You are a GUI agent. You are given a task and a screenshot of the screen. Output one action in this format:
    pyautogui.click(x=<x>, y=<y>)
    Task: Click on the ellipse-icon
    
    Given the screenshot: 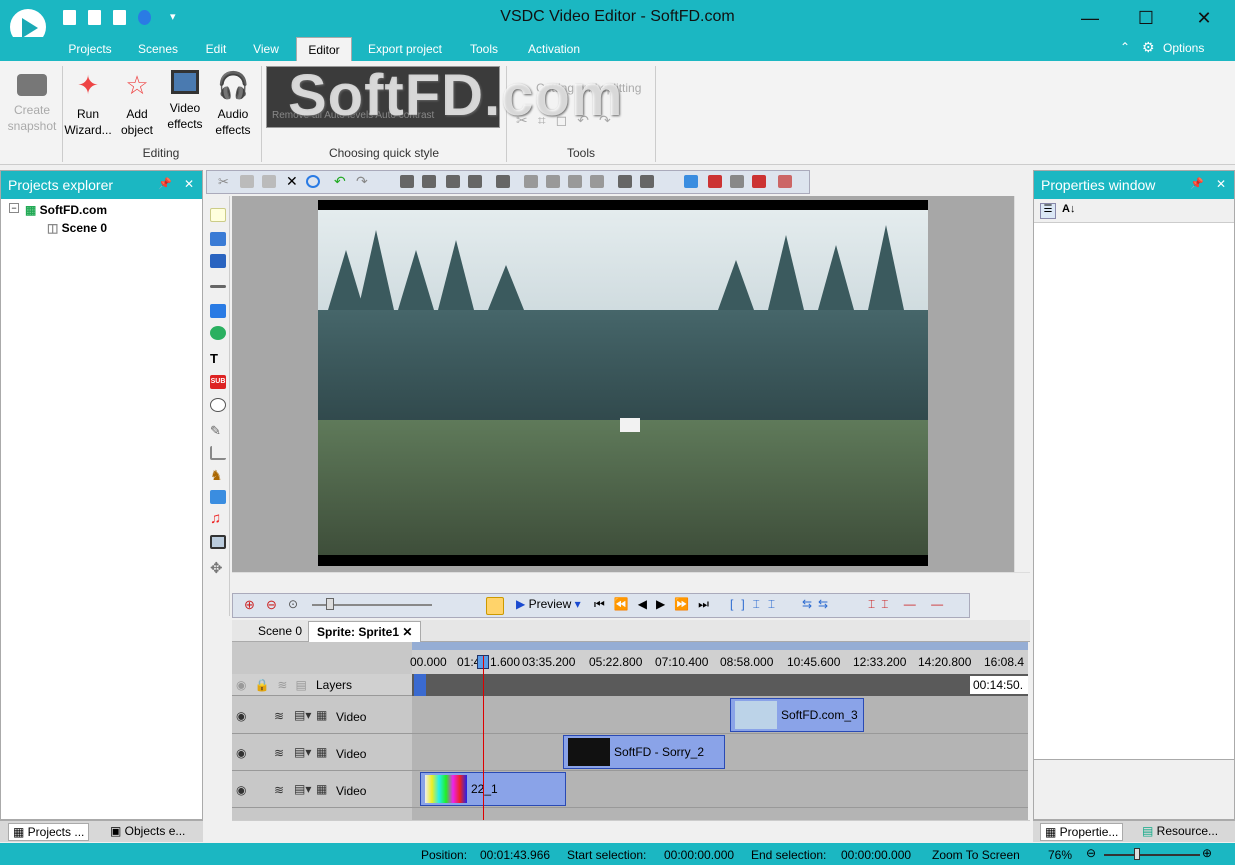 What is the action you would take?
    pyautogui.click(x=218, y=333)
    